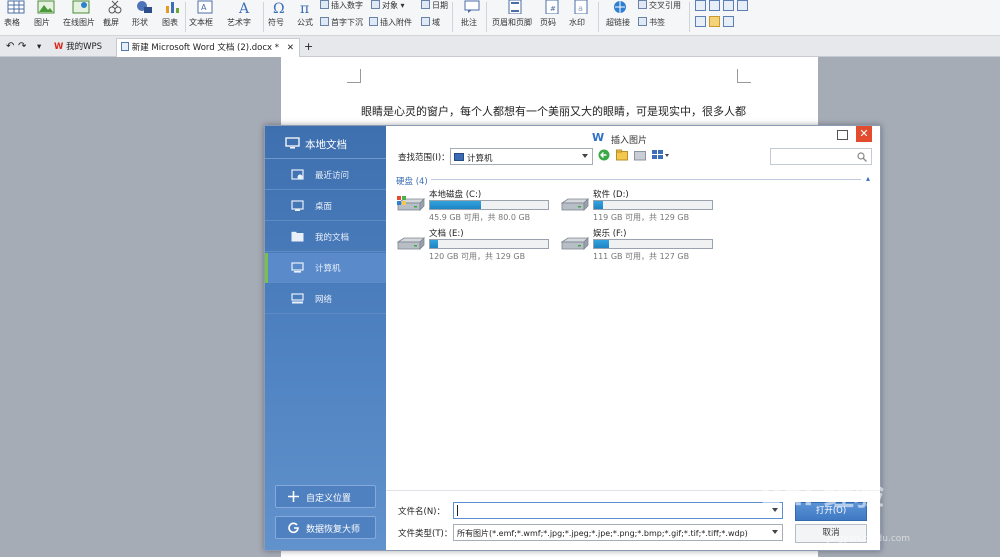 Image resolution: width=1000 pixels, height=557 pixels. What do you see at coordinates (325, 268) in the screenshot?
I see `sidebar-item-computer: 计算机` at bounding box center [325, 268].